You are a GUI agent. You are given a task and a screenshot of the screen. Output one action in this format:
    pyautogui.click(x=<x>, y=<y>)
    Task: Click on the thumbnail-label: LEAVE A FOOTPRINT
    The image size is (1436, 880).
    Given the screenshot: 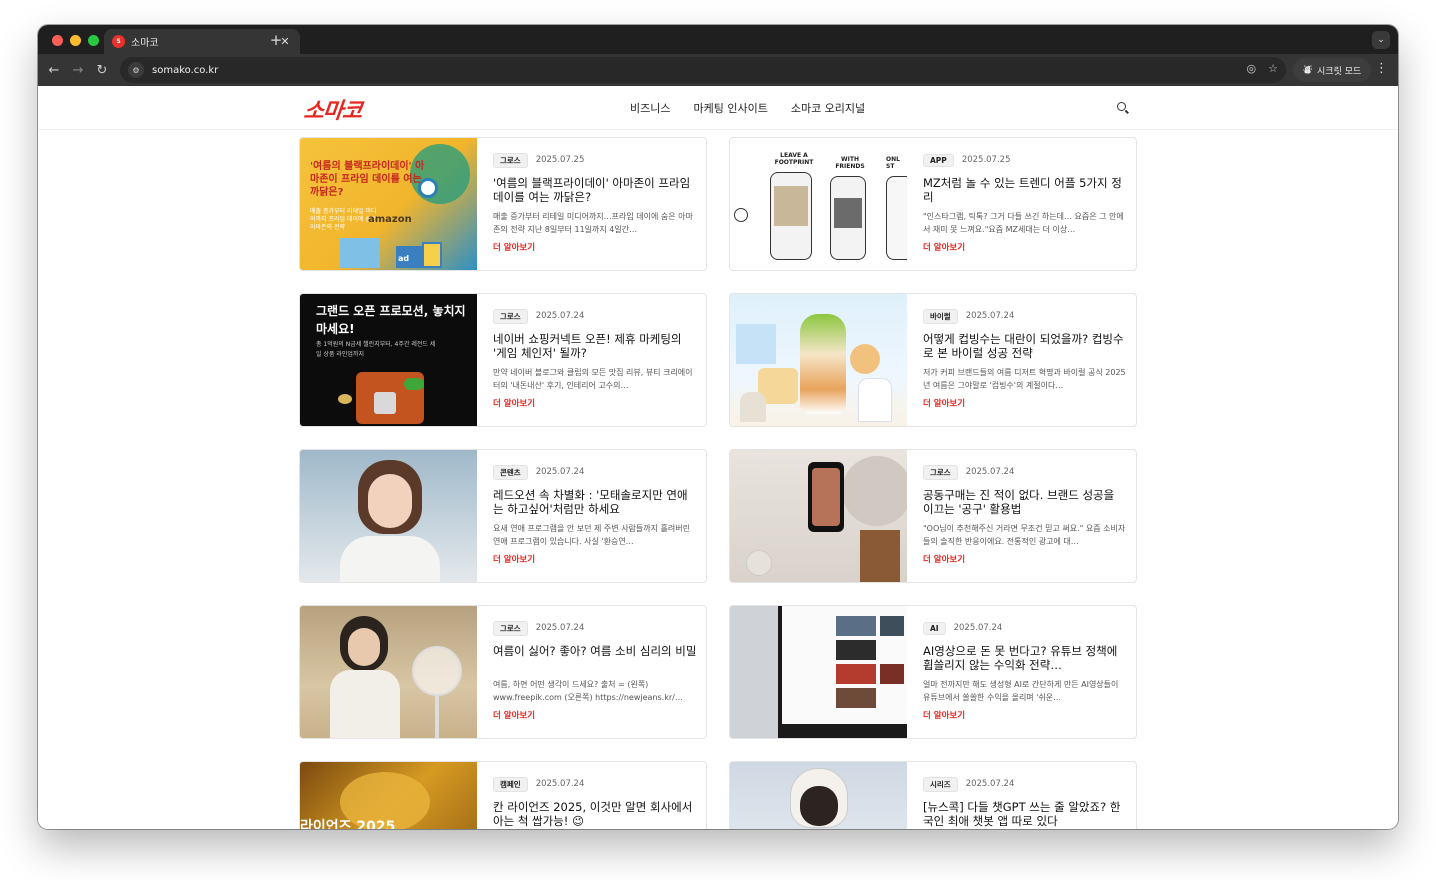 What is the action you would take?
    pyautogui.click(x=794, y=159)
    